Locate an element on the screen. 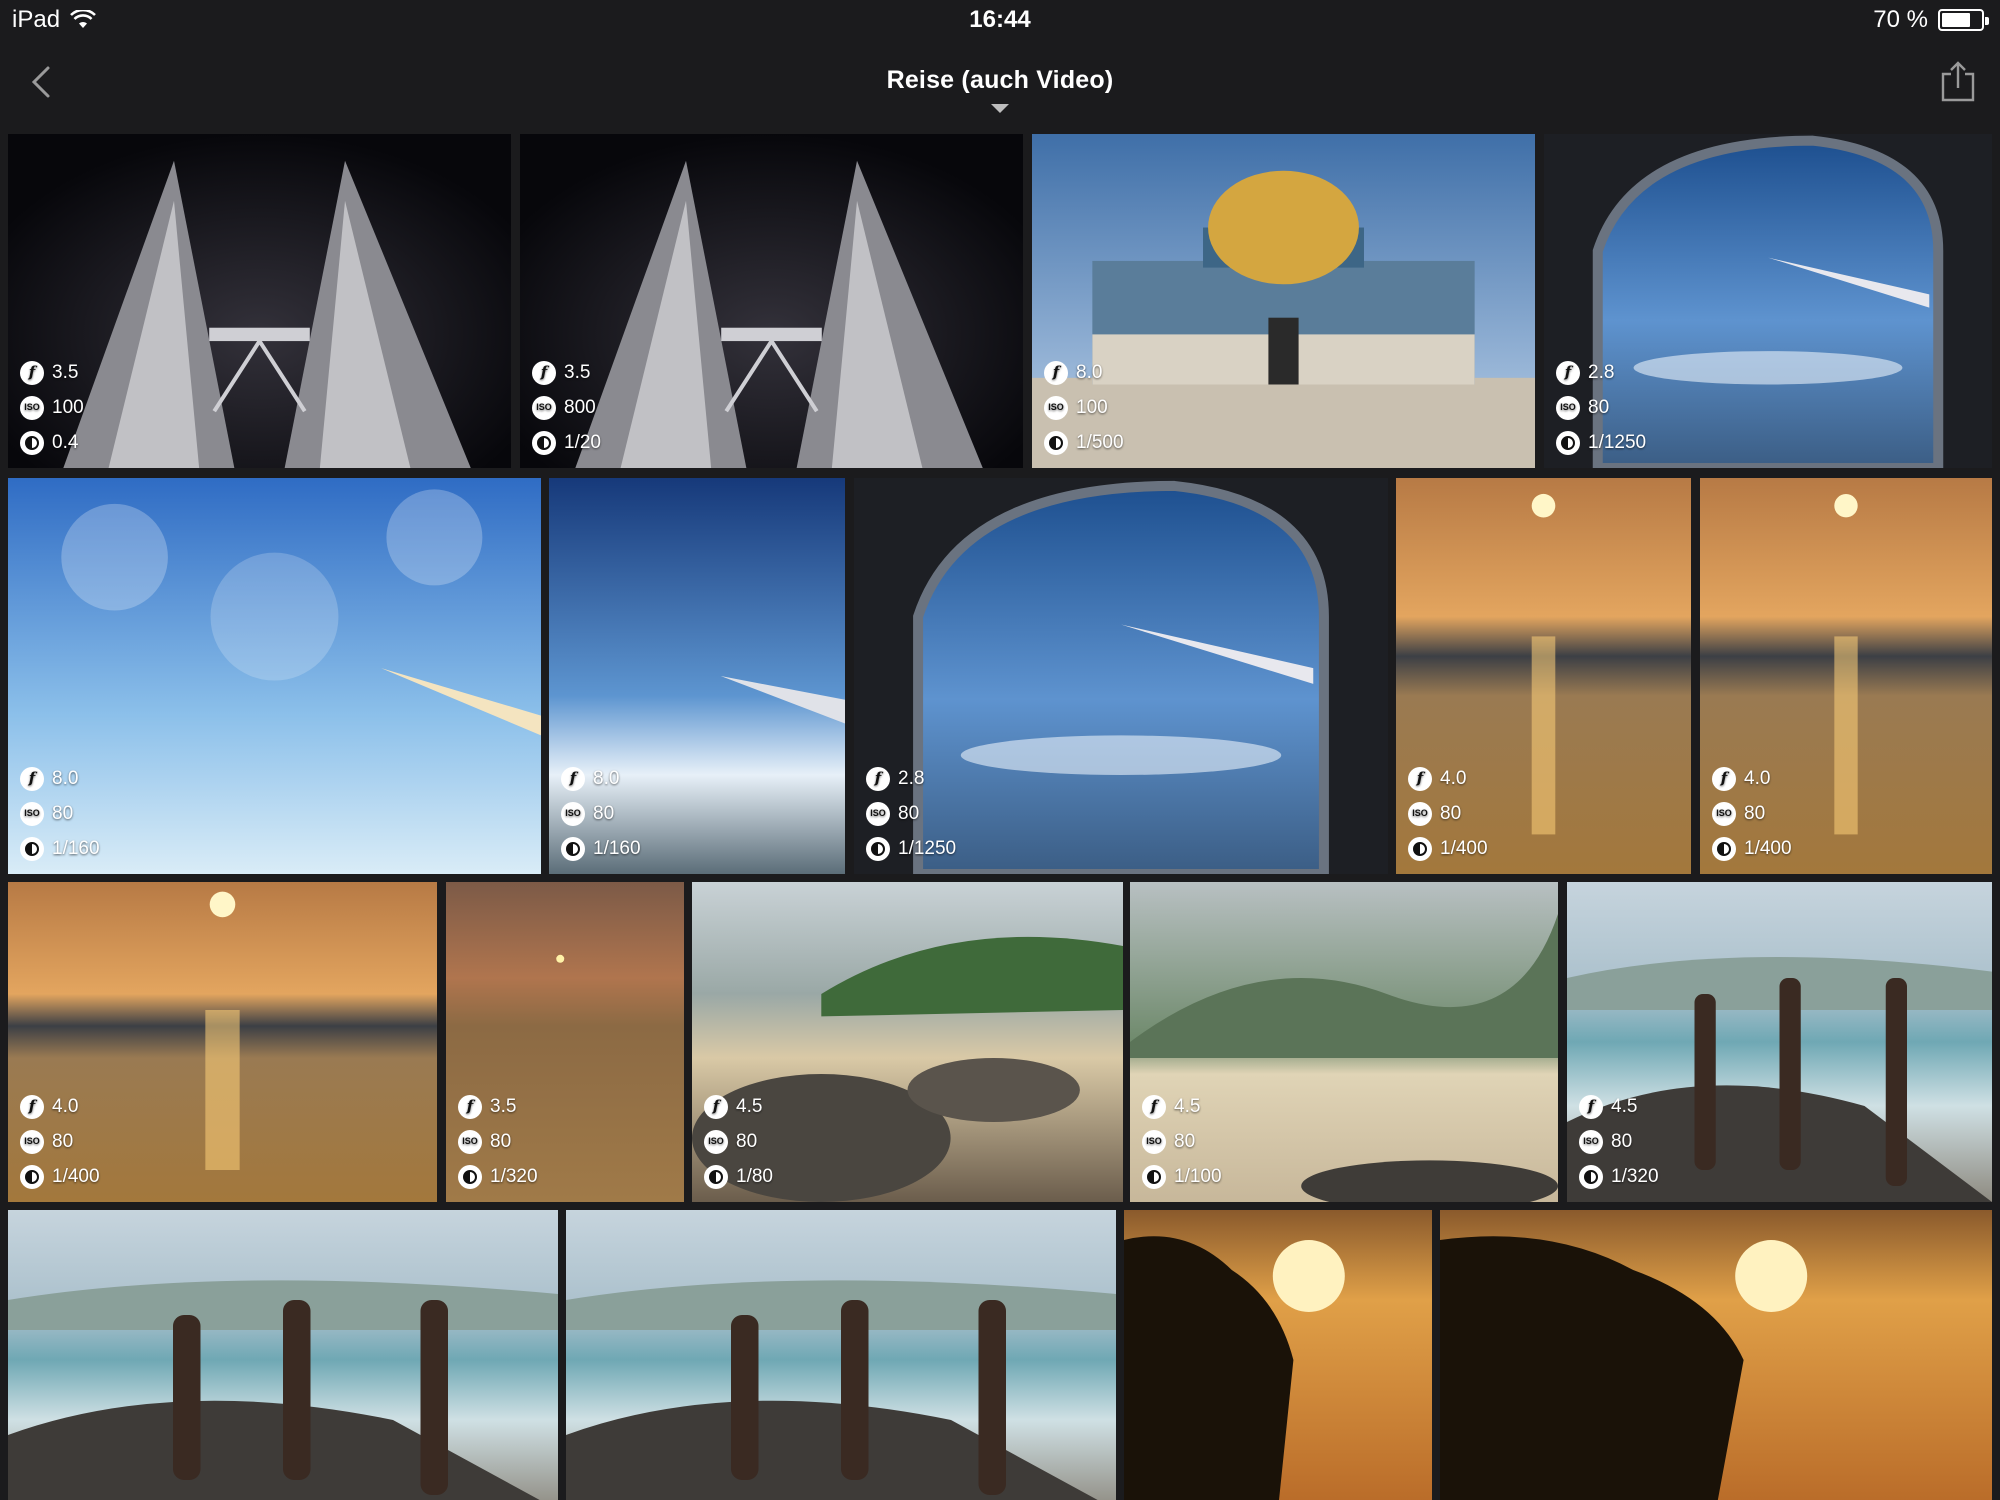 This screenshot has width=2000, height=1500. photo-tile: f 4.5 ISO 80 1/320 is located at coordinates (1779, 1042).